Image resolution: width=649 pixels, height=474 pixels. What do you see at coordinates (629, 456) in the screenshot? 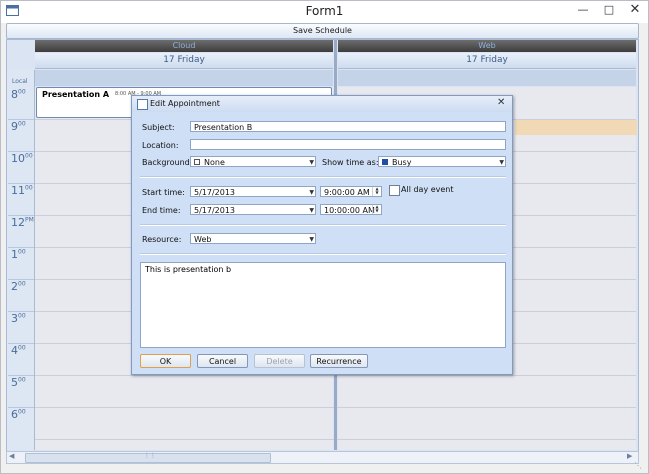
I see `scroll-right-icon: ▶` at bounding box center [629, 456].